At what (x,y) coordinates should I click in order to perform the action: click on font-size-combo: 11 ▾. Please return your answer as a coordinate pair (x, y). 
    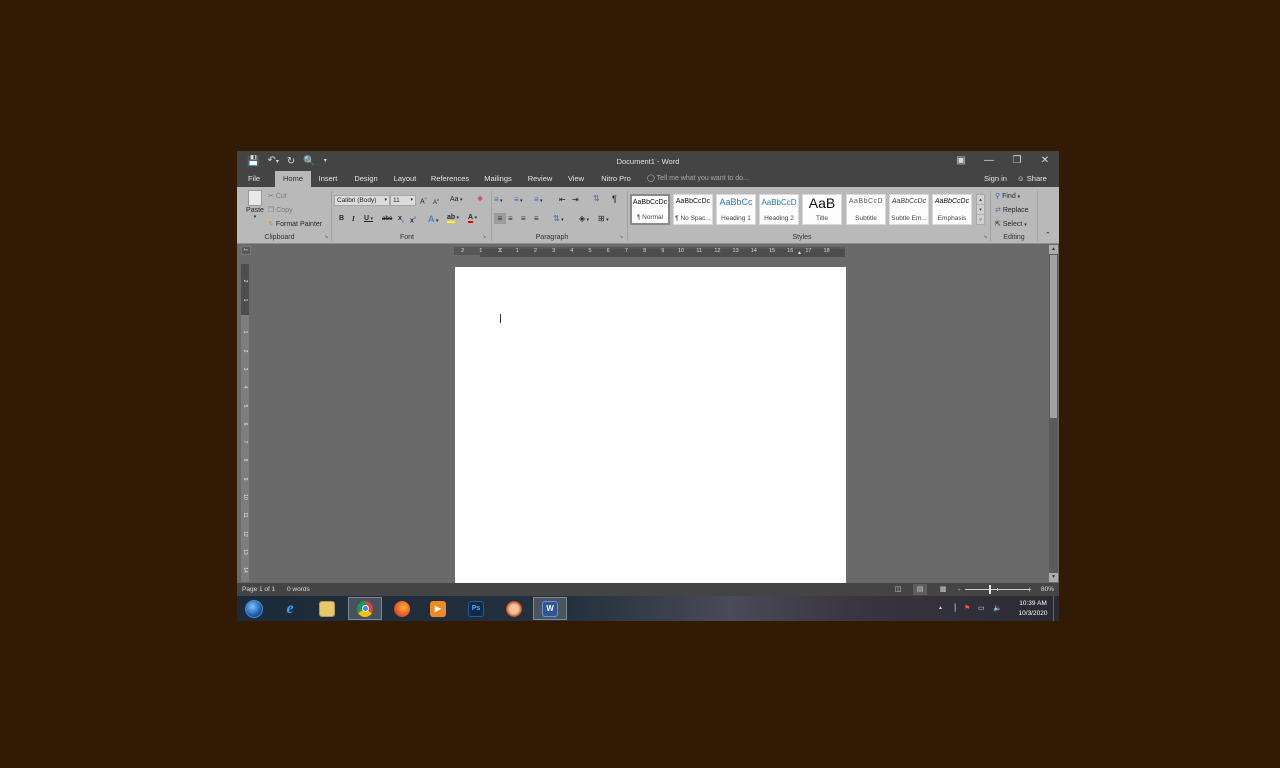
    Looking at the image, I should click on (403, 200).